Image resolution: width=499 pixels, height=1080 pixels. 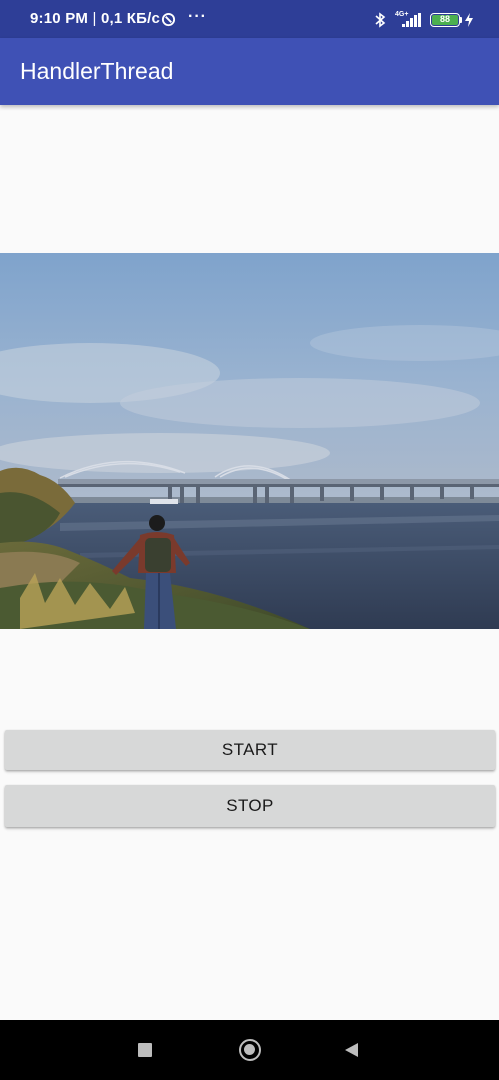 I want to click on navigation-bar, so click(x=249, y=1050).